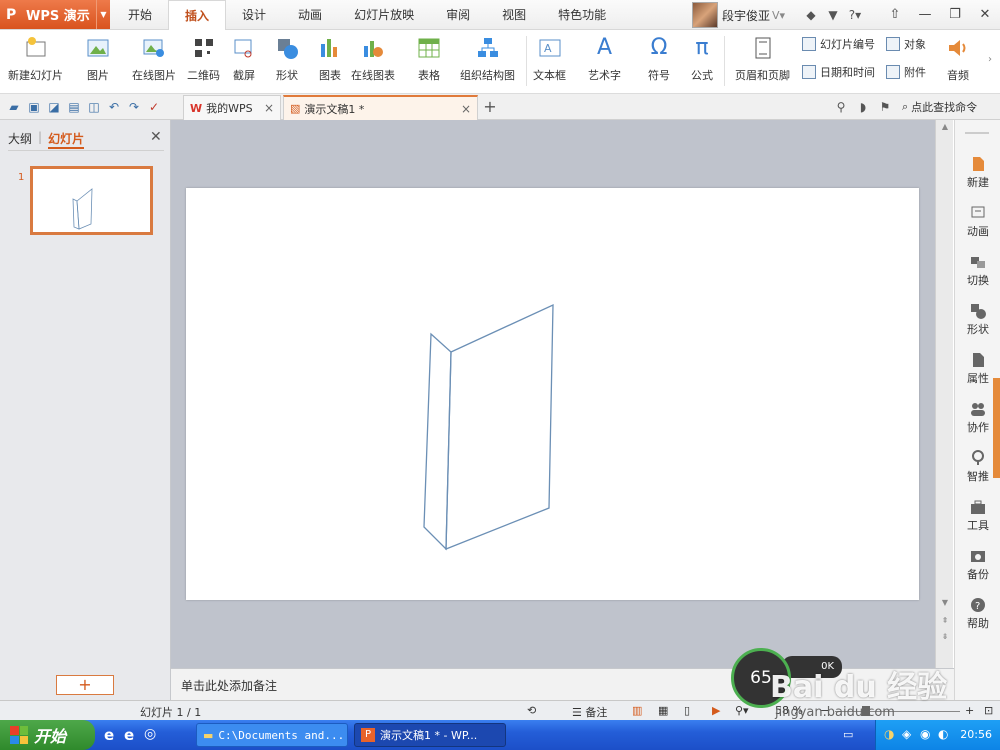  I want to click on user-area: 段宇俊亚 V▾, so click(738, 15).